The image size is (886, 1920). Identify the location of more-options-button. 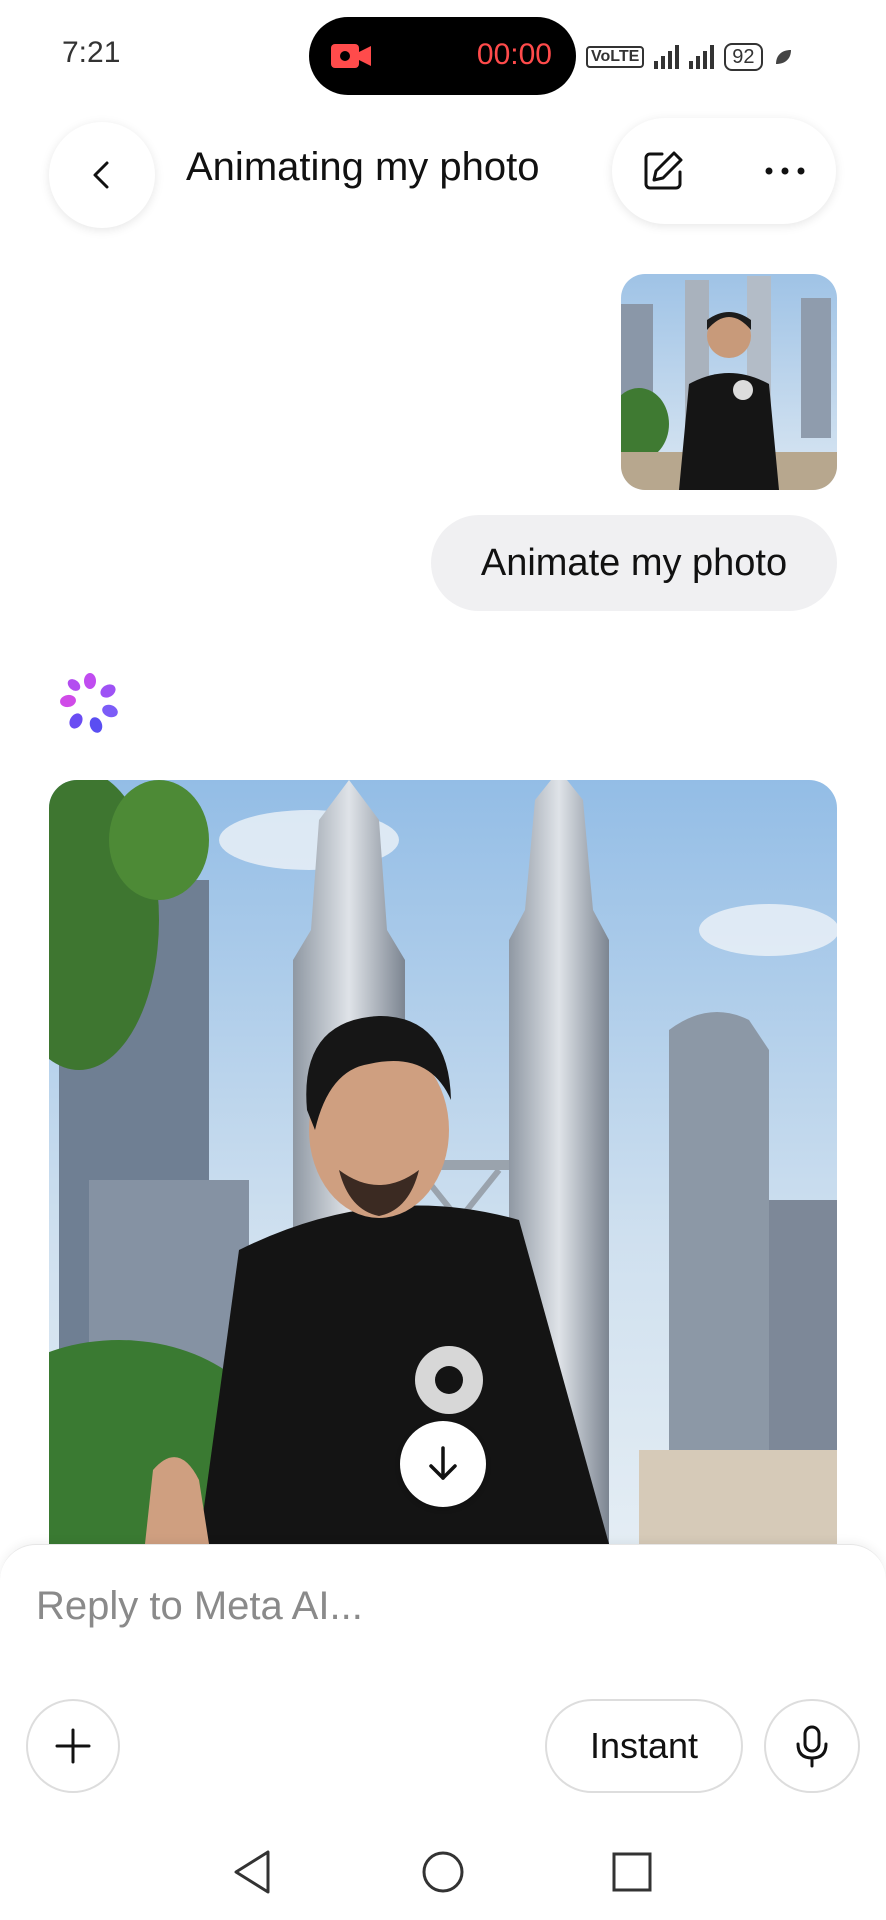
(785, 171).